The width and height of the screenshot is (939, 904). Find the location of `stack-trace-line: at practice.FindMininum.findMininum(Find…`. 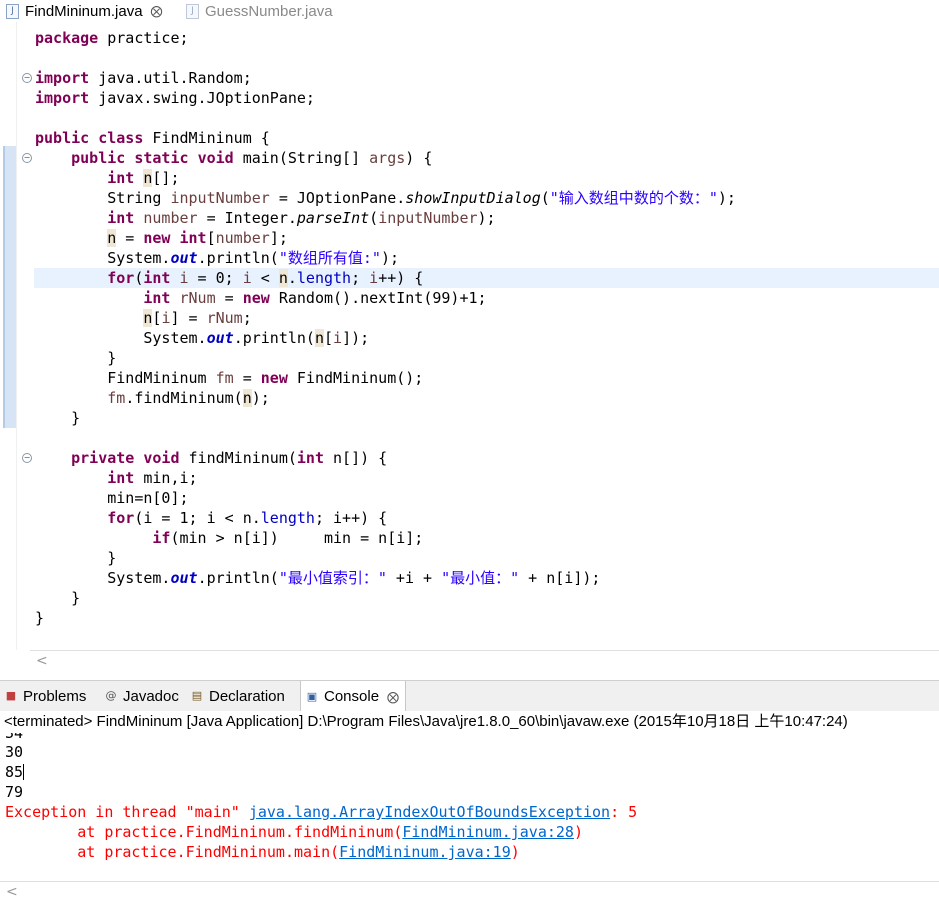

stack-trace-line: at practice.FindMininum.findMininum(Find… is located at coordinates (294, 832).